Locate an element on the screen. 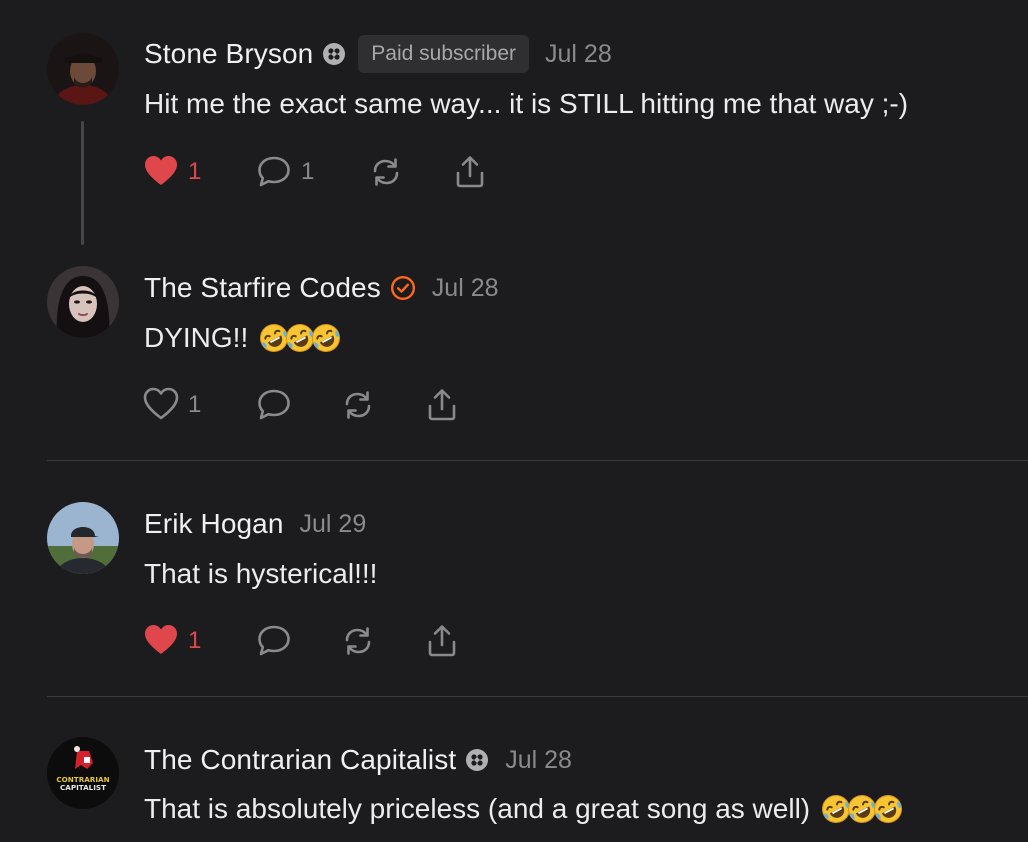 Image resolution: width=1028 pixels, height=842 pixels. thread-line is located at coordinates (82, 183).